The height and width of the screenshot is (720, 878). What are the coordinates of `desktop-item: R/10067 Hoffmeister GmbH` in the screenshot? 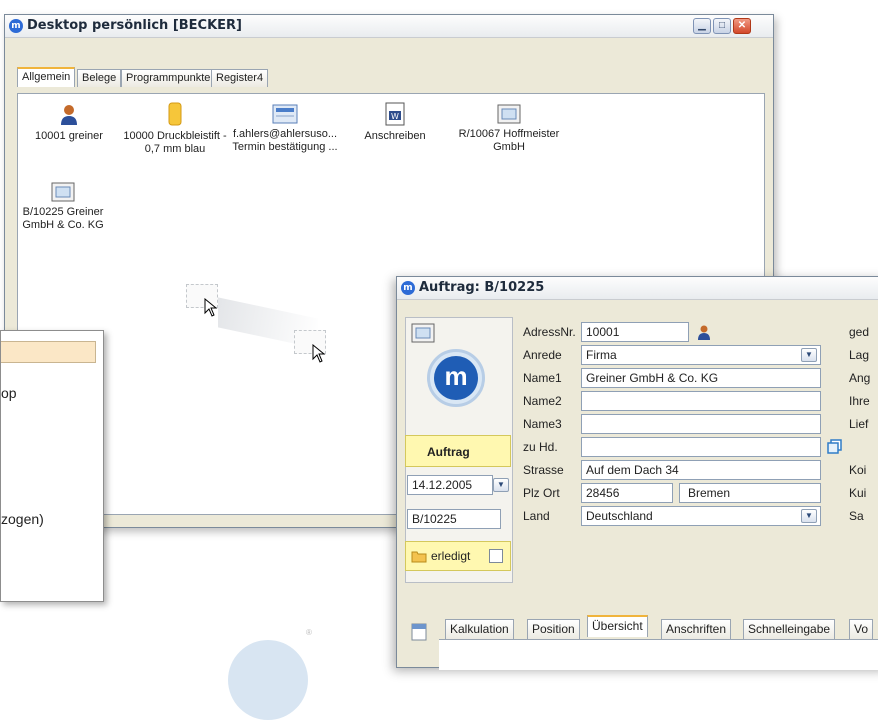 It's located at (509, 129).